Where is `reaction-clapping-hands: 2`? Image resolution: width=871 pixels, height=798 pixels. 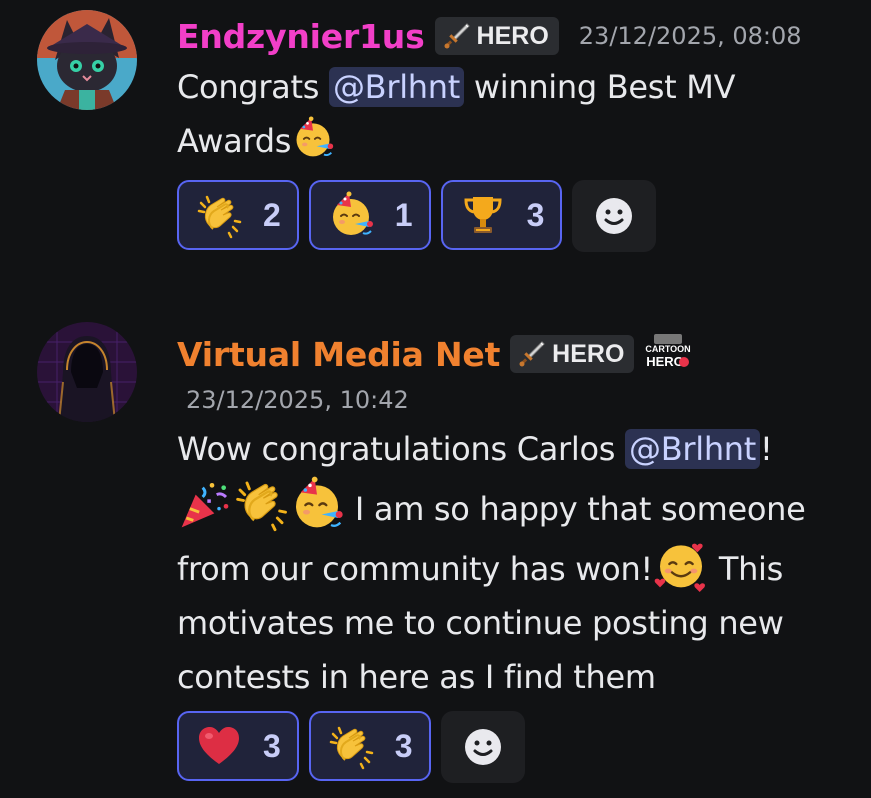
reaction-clapping-hands: 2 is located at coordinates (238, 215).